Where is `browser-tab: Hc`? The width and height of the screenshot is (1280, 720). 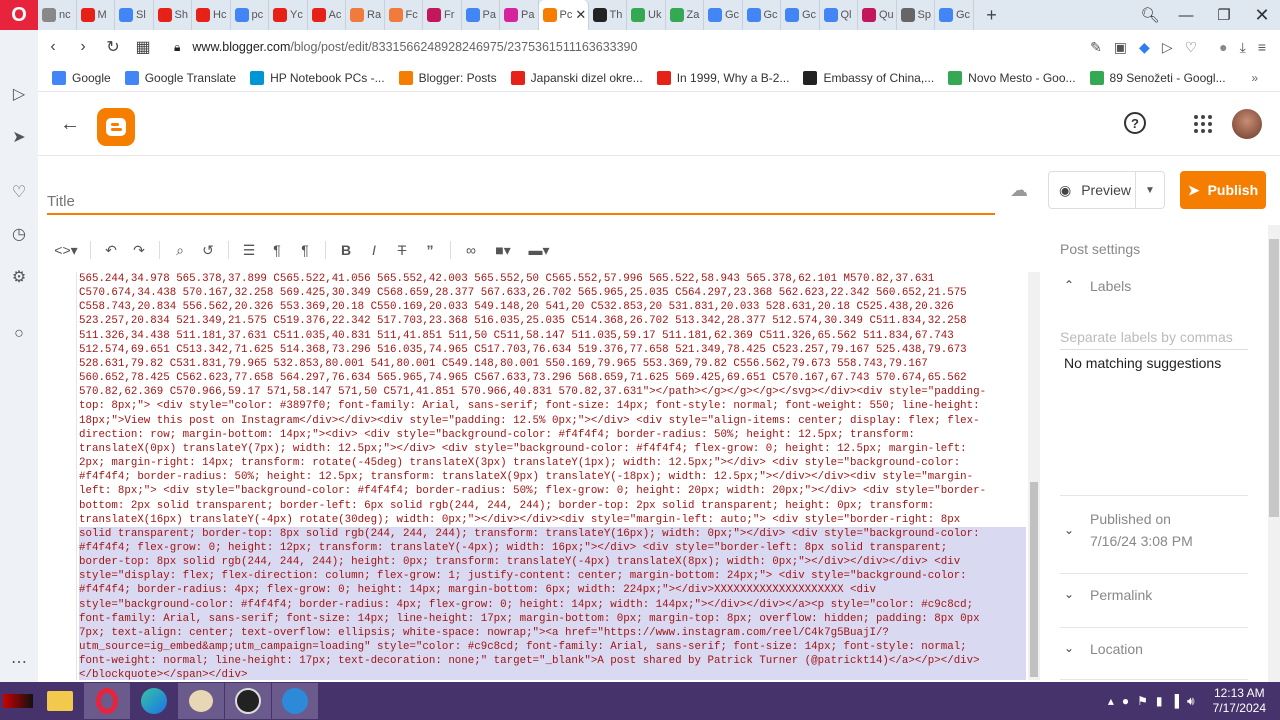 browser-tab: Hc is located at coordinates (211, 15).